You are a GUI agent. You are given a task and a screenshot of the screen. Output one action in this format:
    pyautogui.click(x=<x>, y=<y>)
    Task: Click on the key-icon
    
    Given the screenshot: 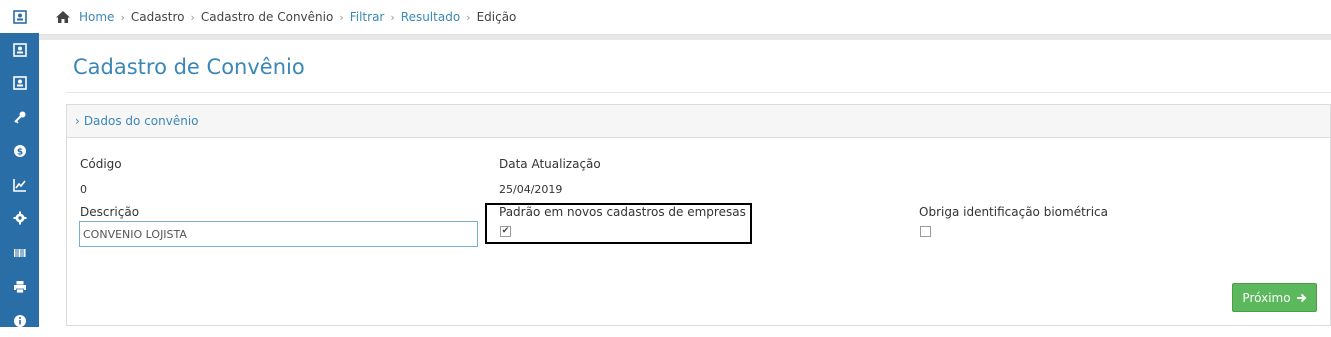 What is the action you would take?
    pyautogui.click(x=19, y=117)
    